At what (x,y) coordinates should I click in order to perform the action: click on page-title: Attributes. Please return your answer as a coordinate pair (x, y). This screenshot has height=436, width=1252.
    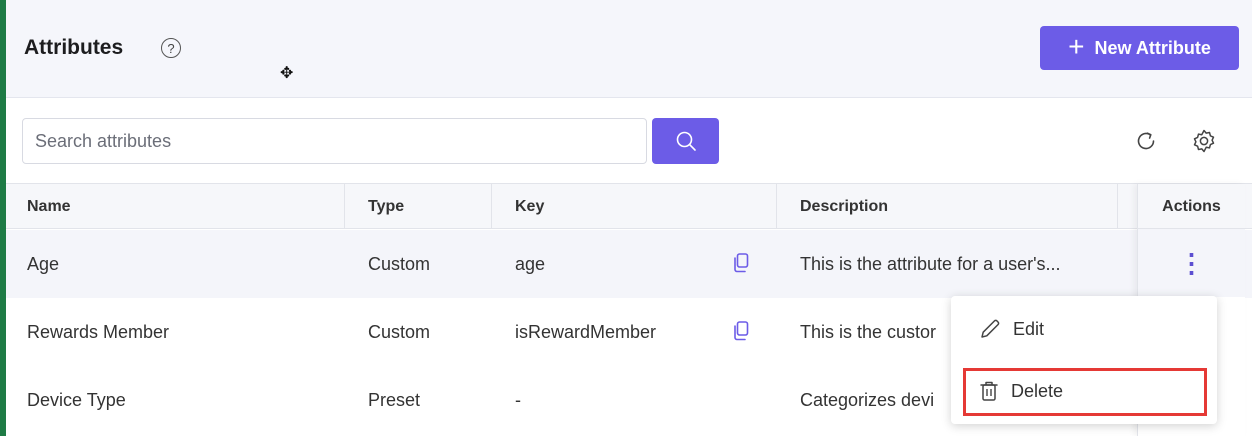
    Looking at the image, I should click on (74, 47).